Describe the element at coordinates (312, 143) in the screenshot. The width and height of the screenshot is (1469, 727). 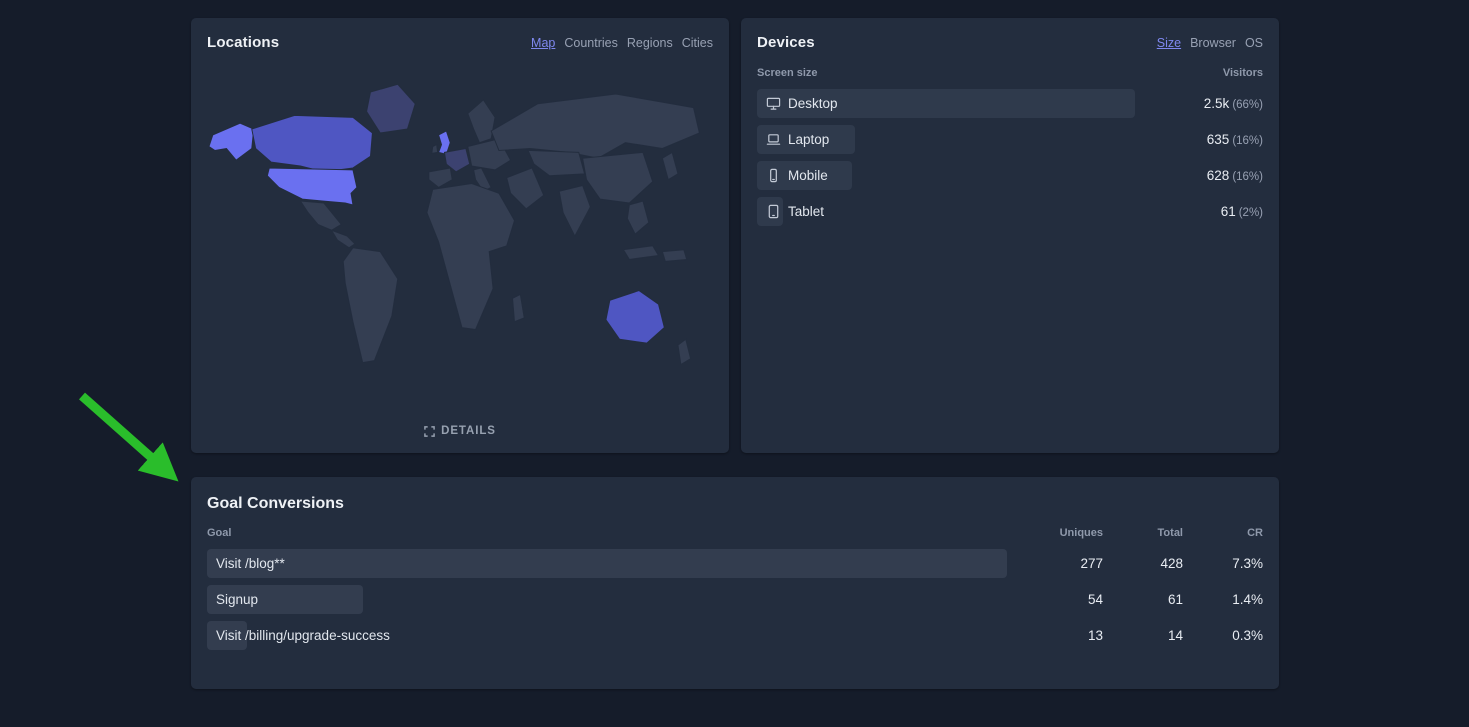
I see `map-canada` at that location.